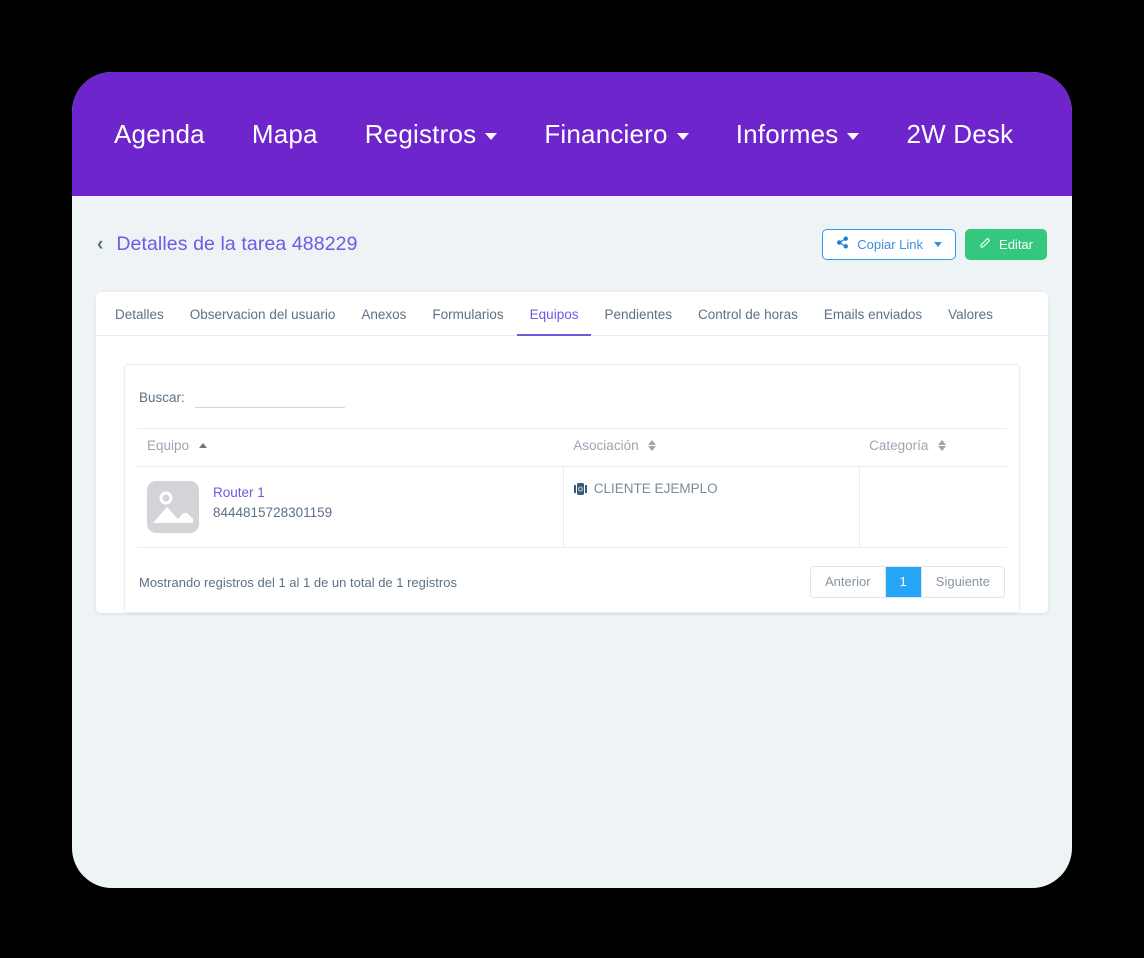  Describe the element at coordinates (848, 582) in the screenshot. I see `pagination-previous: Anterior` at that location.